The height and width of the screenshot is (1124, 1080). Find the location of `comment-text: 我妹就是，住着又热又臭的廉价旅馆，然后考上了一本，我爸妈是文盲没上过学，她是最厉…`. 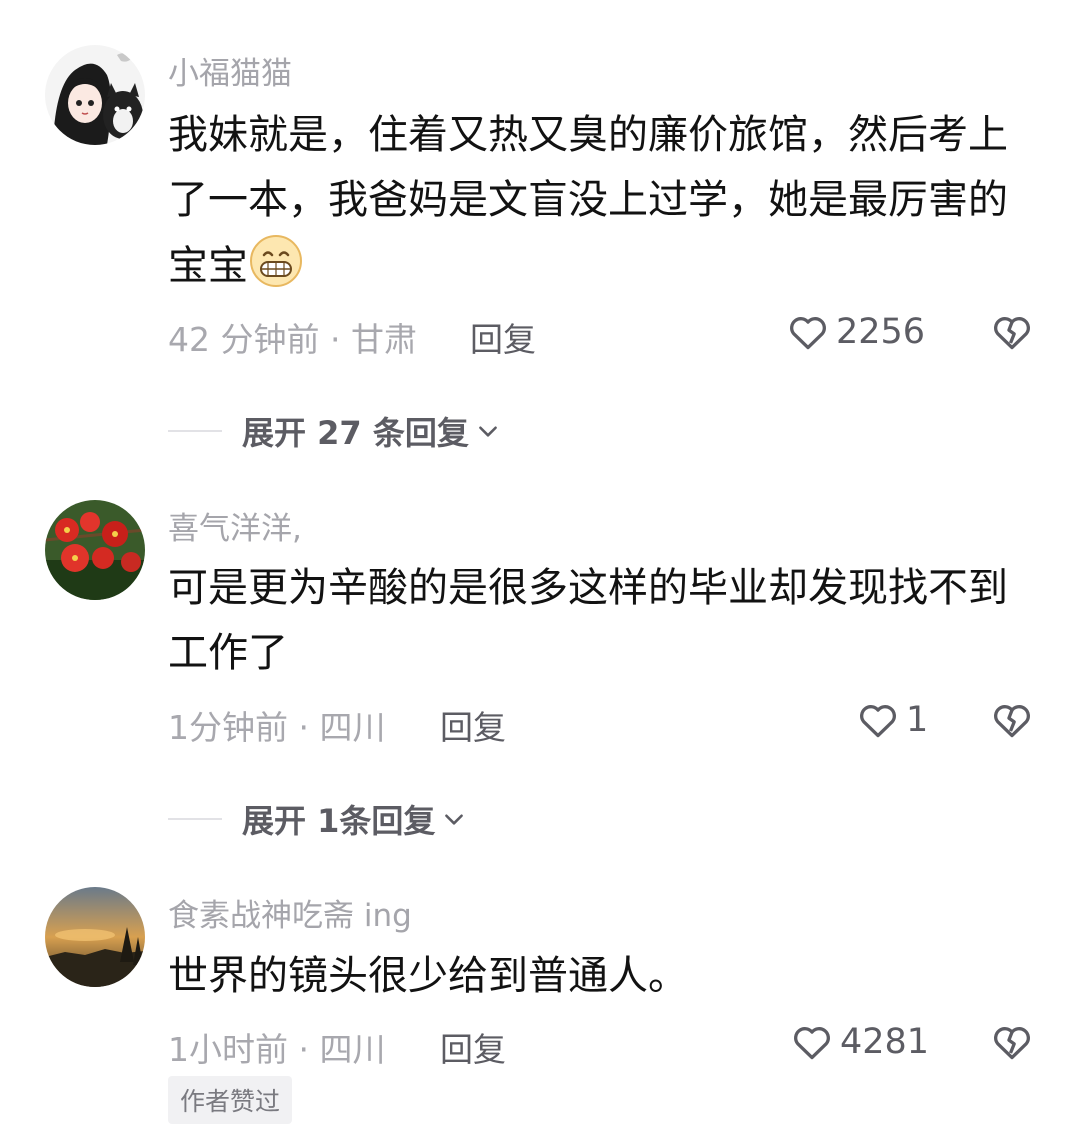

comment-text: 我妹就是，住着又热又臭的廉价旅馆，然后考上了一本，我爸妈是文盲没上过学，她是最厉… is located at coordinates (603, 201).